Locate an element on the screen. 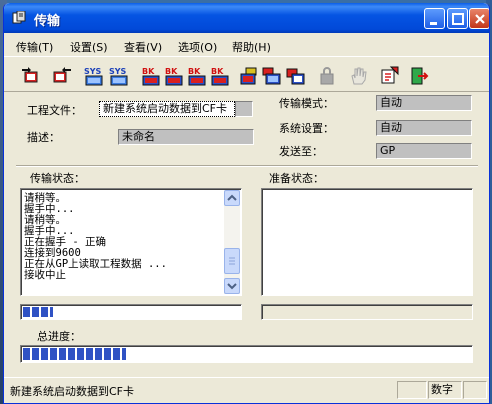 The image size is (492, 404). menu-help: 帮助(H) is located at coordinates (251, 47).